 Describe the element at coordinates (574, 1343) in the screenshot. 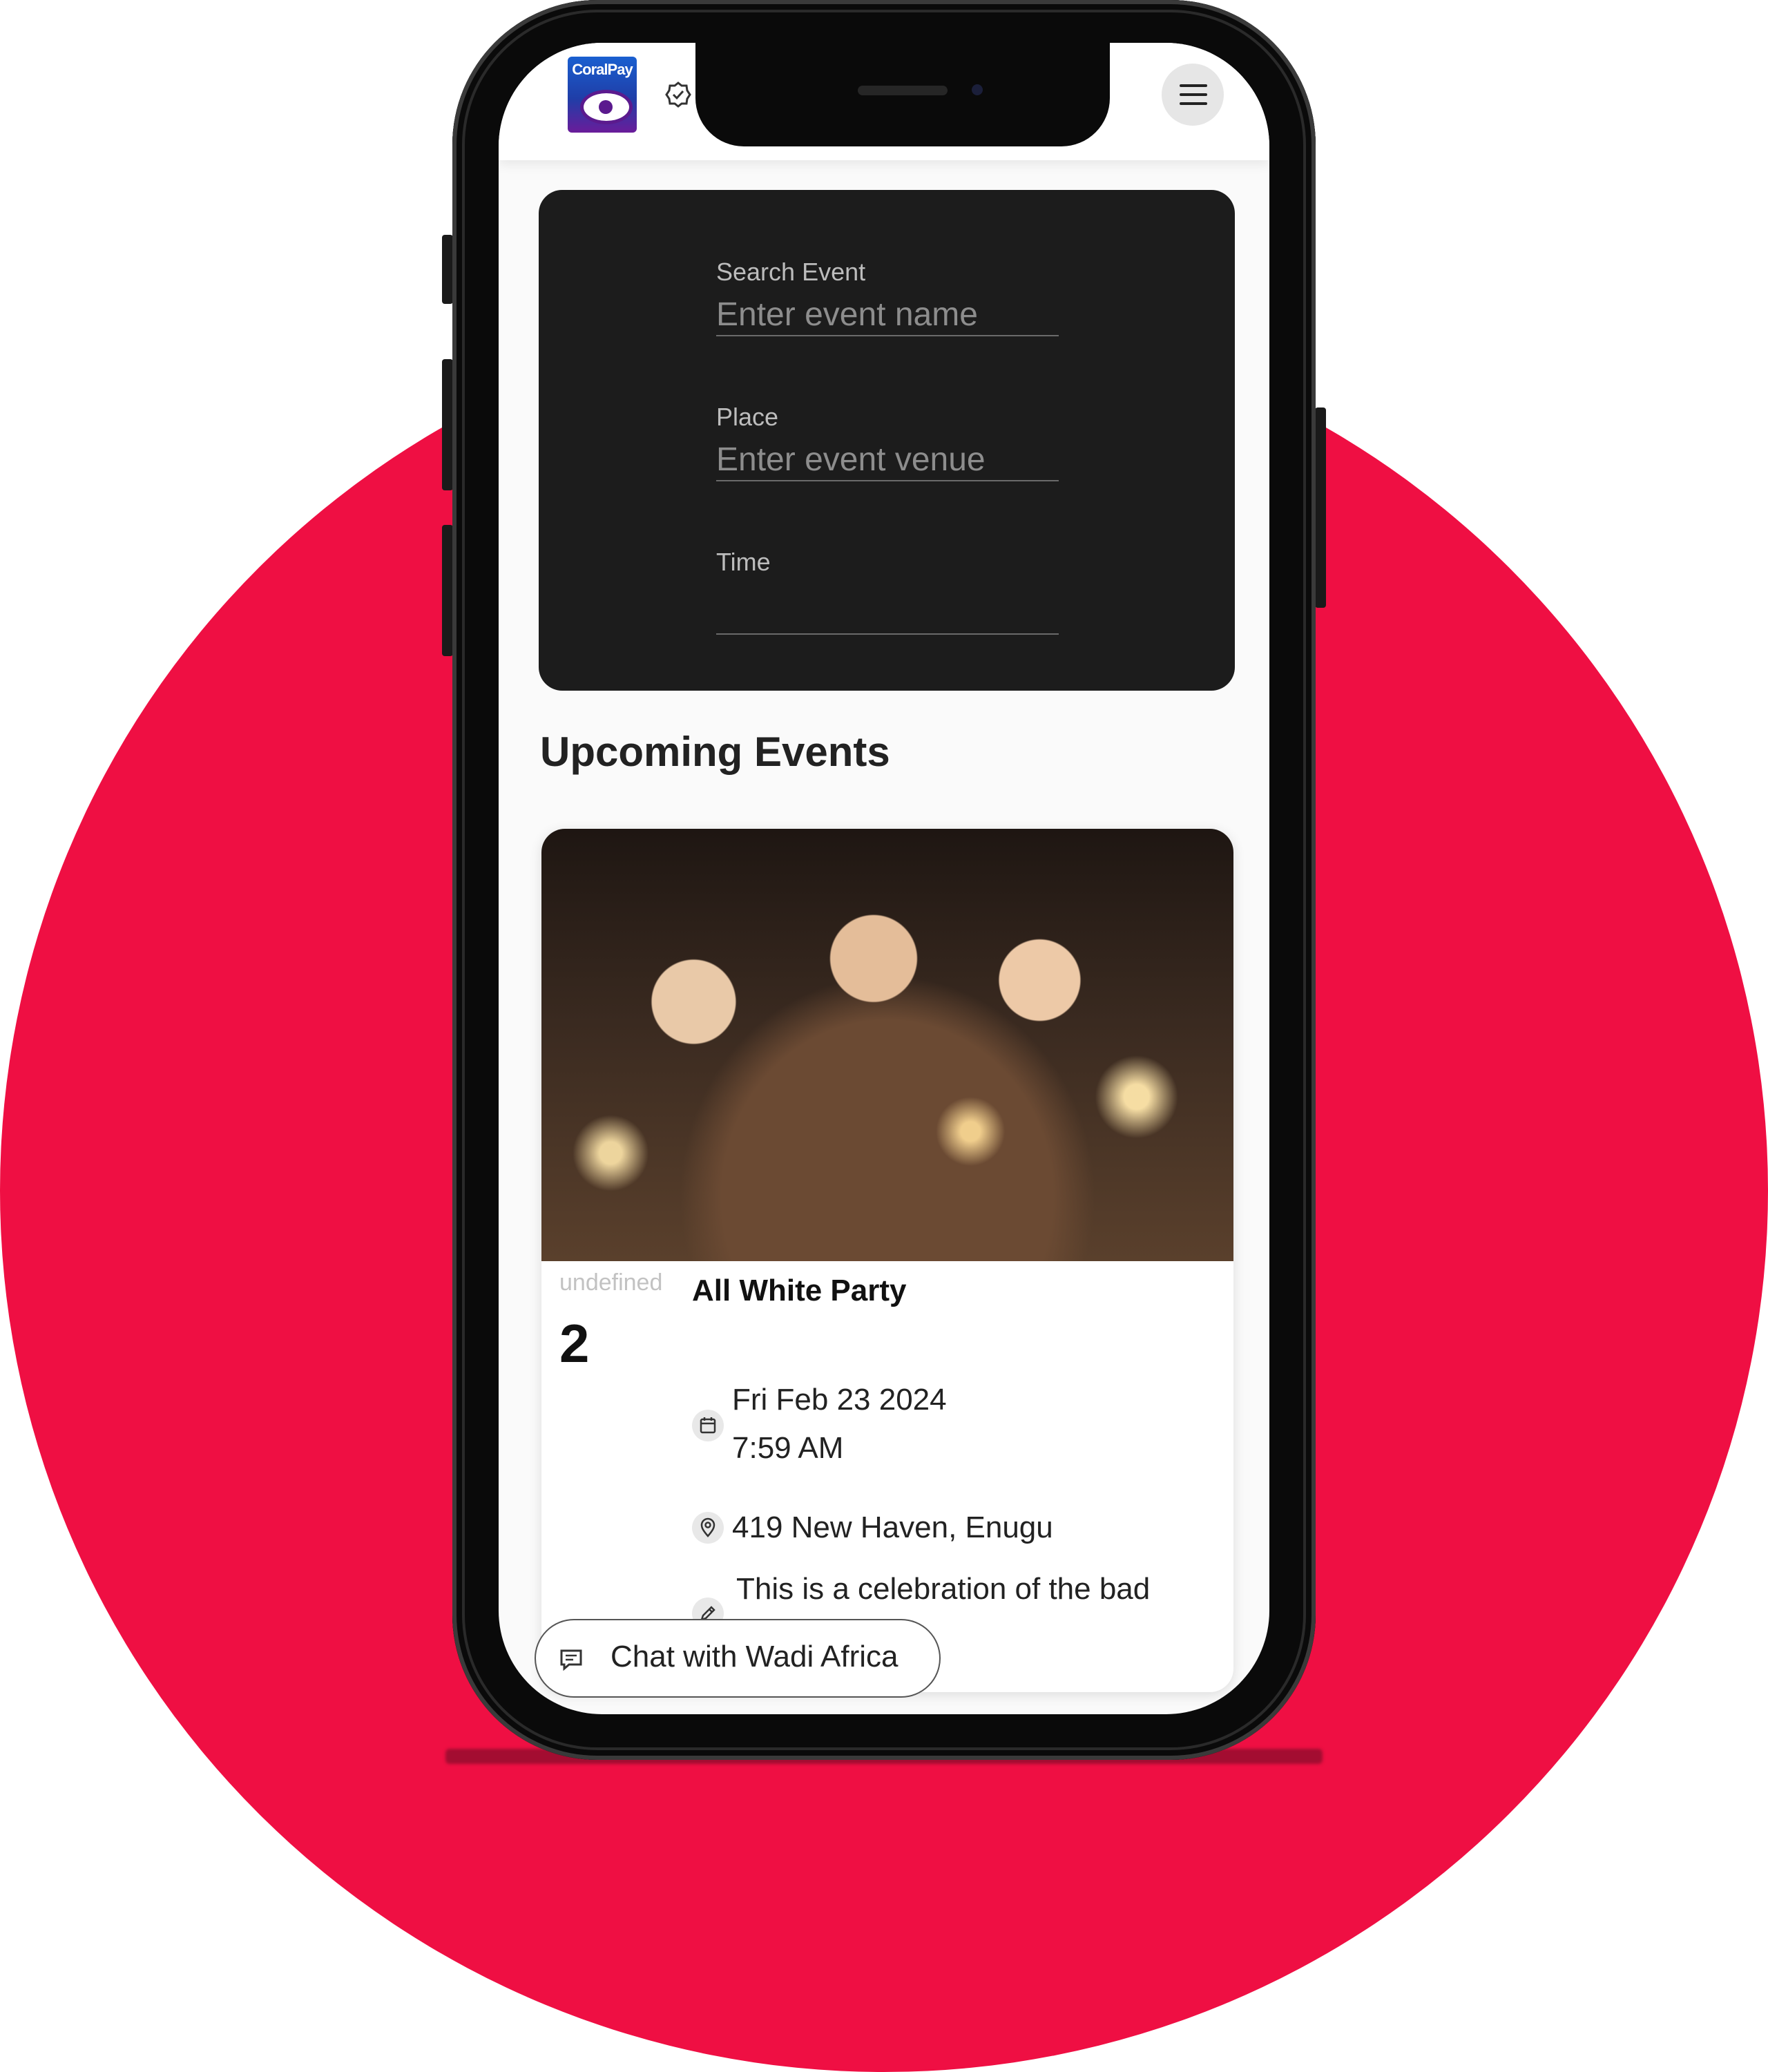

I see `event-day: 2` at that location.